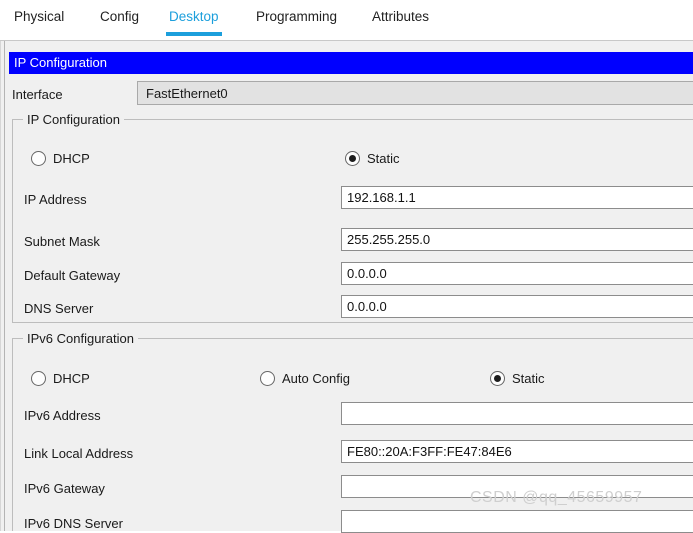 This screenshot has height=533, width=693. Describe the element at coordinates (73, 523) in the screenshot. I see `ipv6-dns-server-label: IPv6 DNS Server` at that location.